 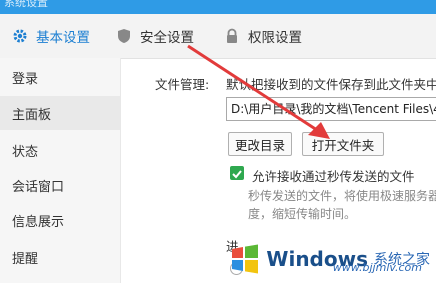 I want to click on sidebar-item-label: 登录, so click(x=25, y=79).